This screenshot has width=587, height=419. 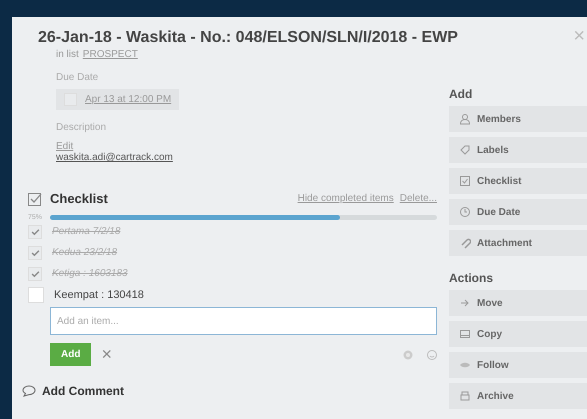 I want to click on sidebar-button: Checklist, so click(x=518, y=181).